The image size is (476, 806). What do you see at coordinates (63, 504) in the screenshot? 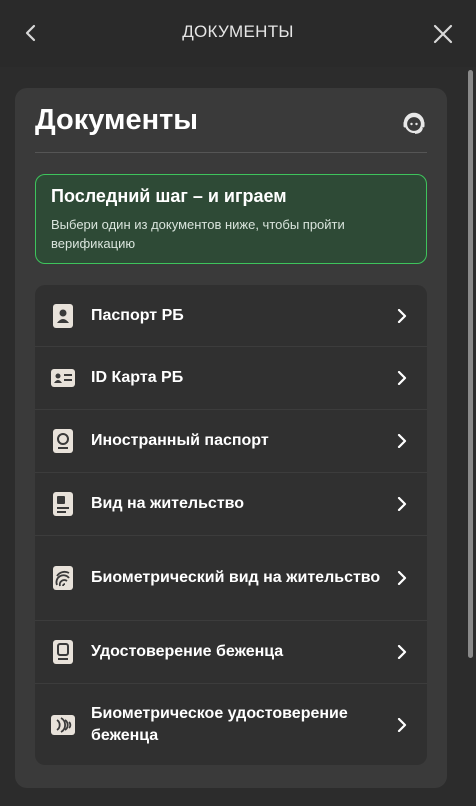
I see `residence-permit-icon` at bounding box center [63, 504].